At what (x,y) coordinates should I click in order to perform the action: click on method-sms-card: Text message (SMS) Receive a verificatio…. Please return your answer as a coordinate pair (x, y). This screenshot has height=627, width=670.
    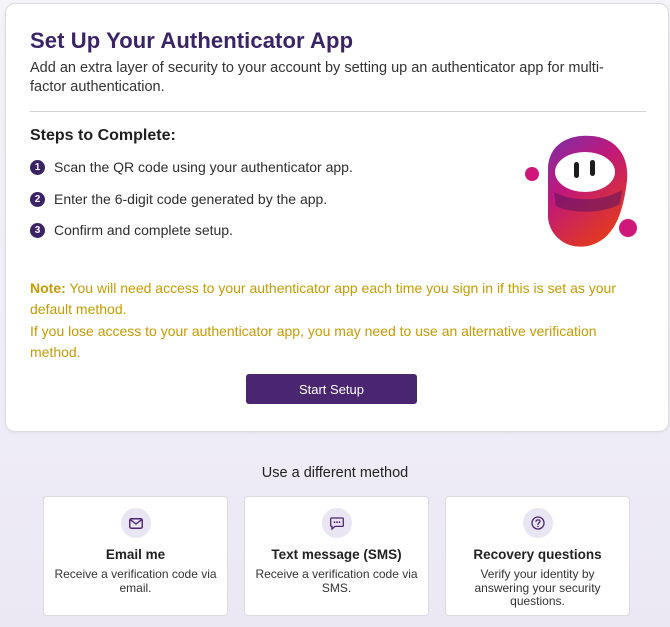
    Looking at the image, I should click on (336, 556).